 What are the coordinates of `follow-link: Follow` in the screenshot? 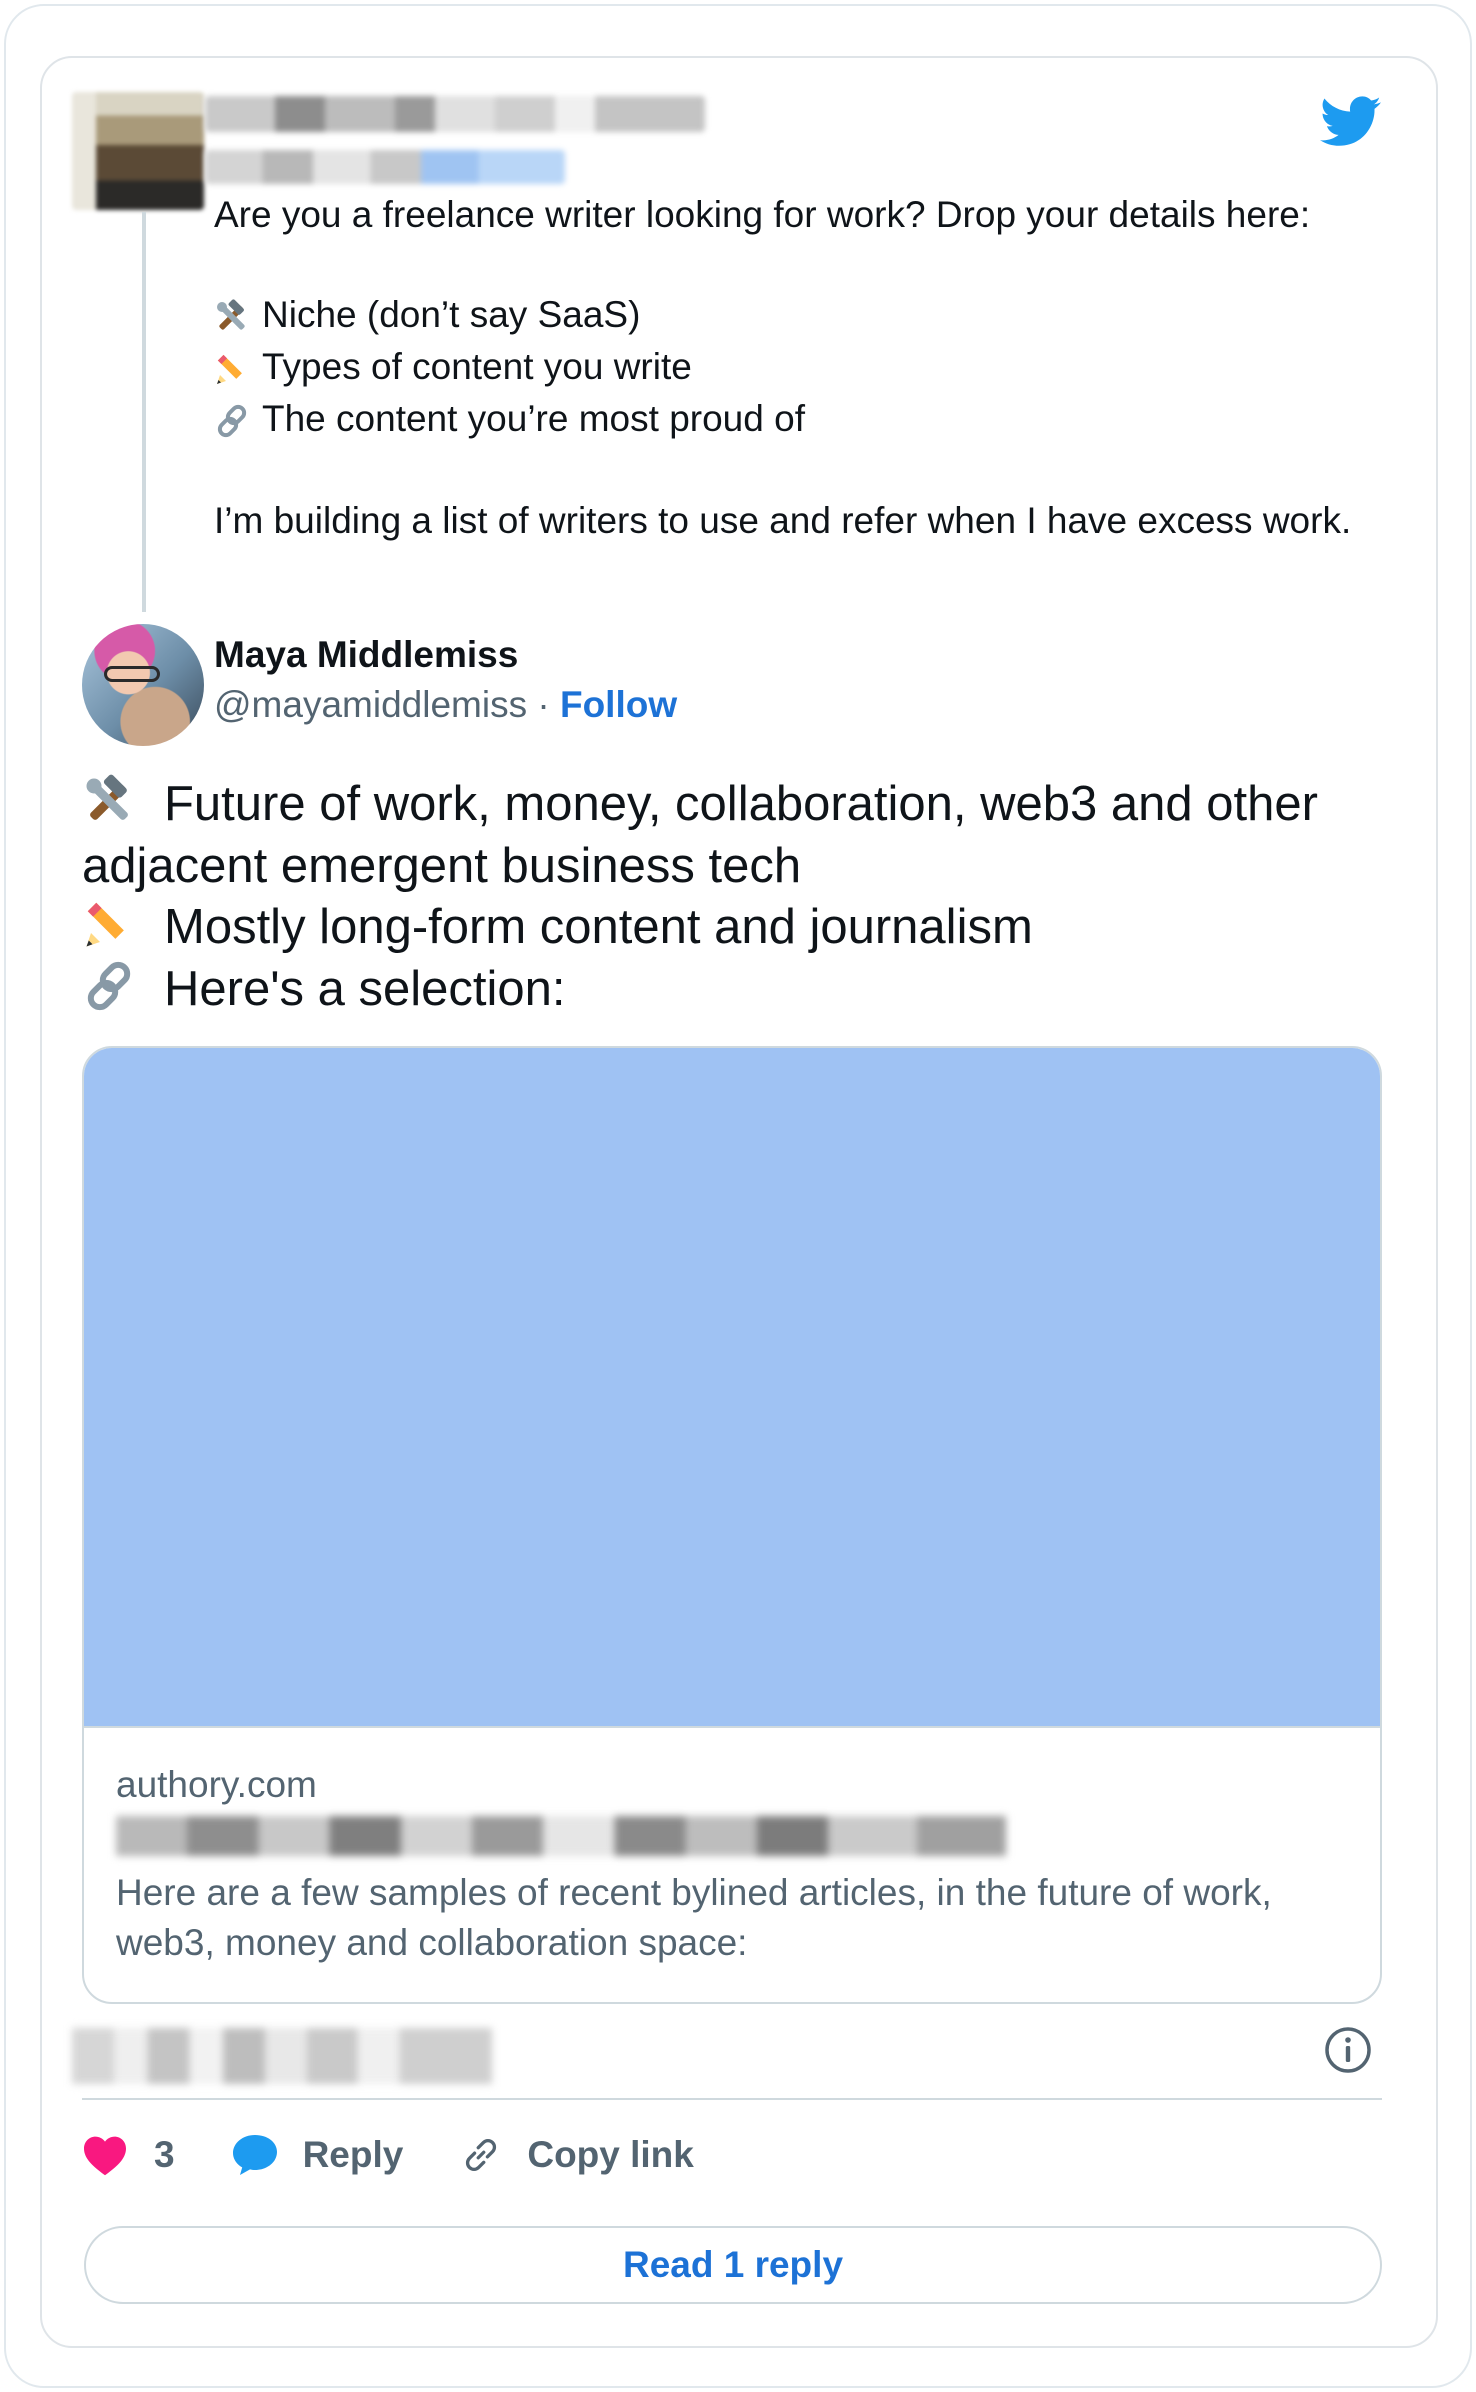 It's located at (618, 704).